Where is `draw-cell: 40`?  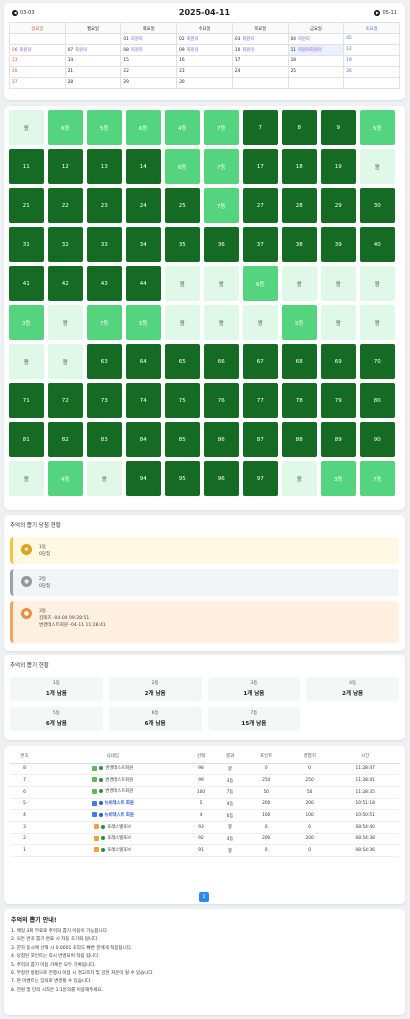 draw-cell: 40 is located at coordinates (377, 244).